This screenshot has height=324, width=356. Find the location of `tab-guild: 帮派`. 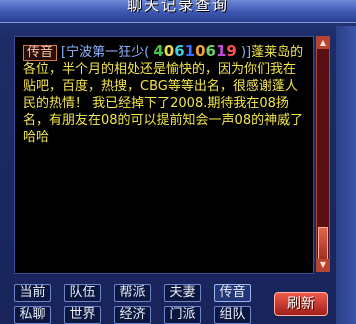

tab-guild: 帮派 is located at coordinates (132, 293).